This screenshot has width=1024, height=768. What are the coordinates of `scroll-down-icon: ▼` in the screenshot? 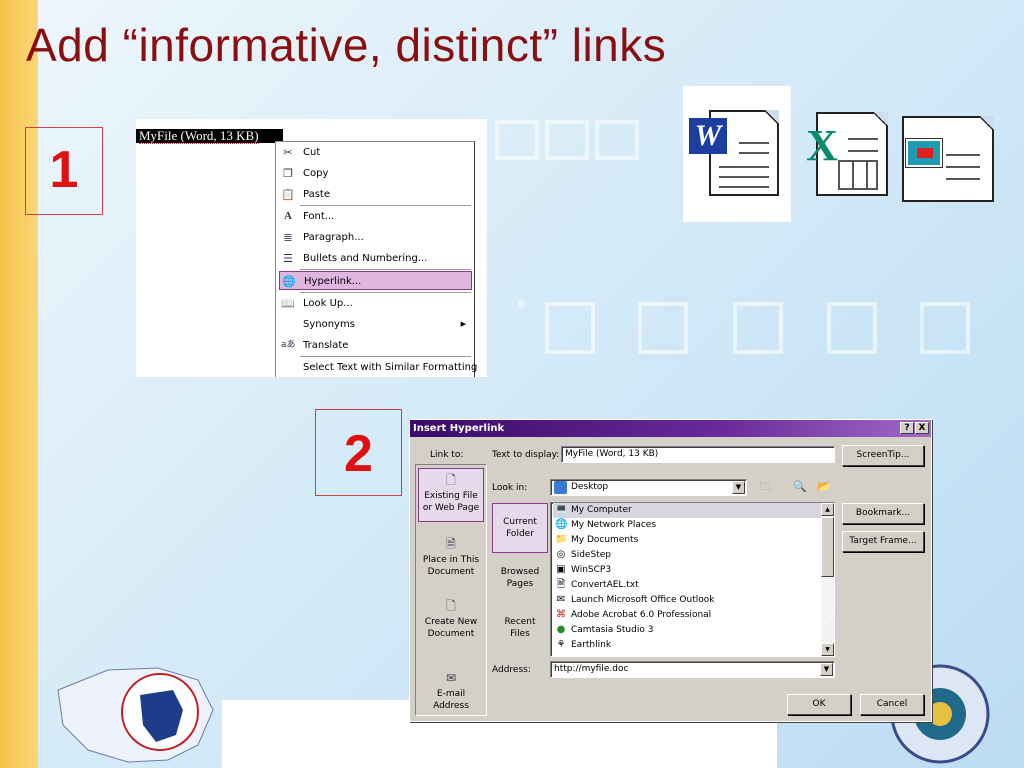 It's located at (827, 649).